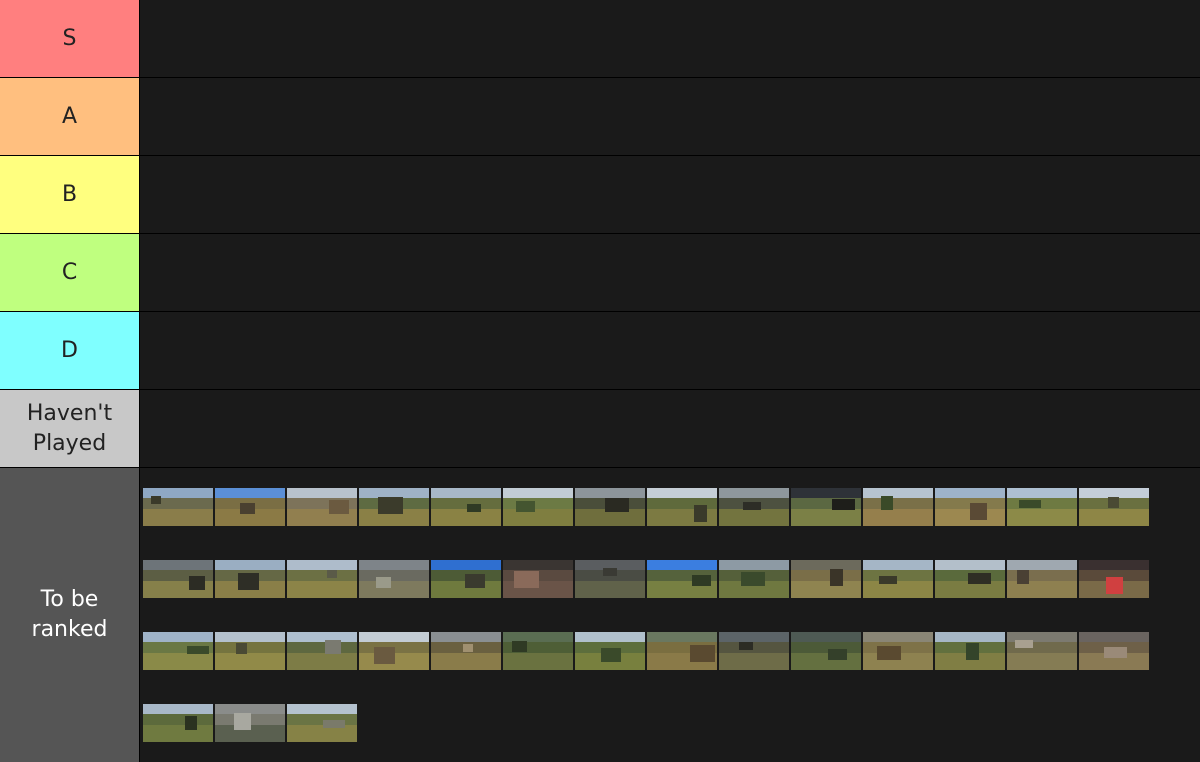 The image size is (1200, 762). I want to click on tier-dropzone-havent-played, so click(670, 428).